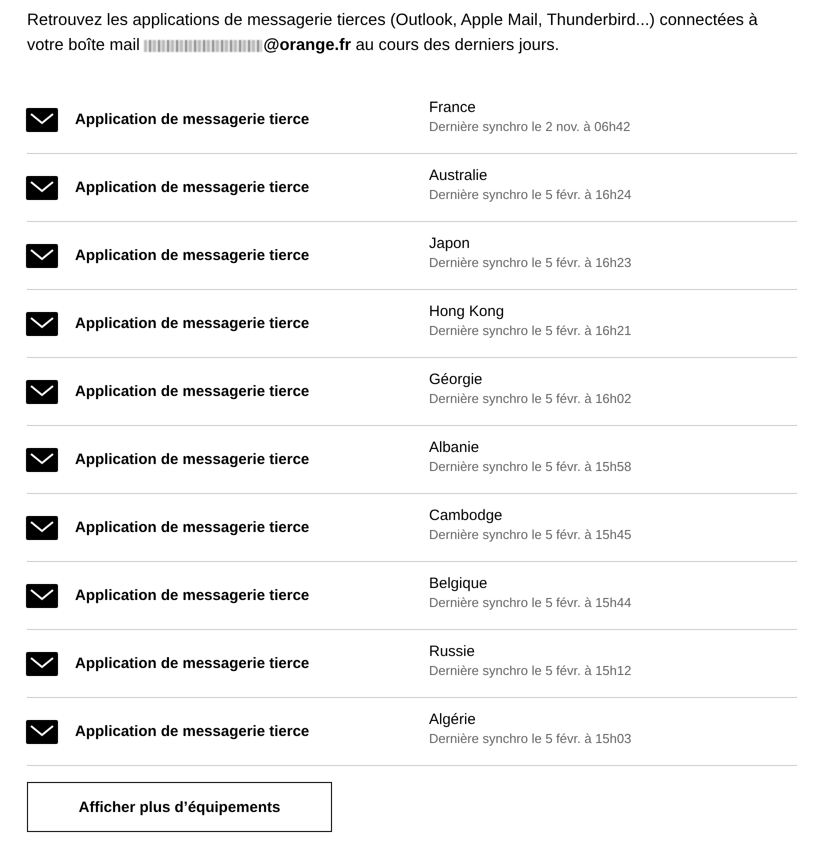  I want to click on device-country: Belgique, so click(458, 583).